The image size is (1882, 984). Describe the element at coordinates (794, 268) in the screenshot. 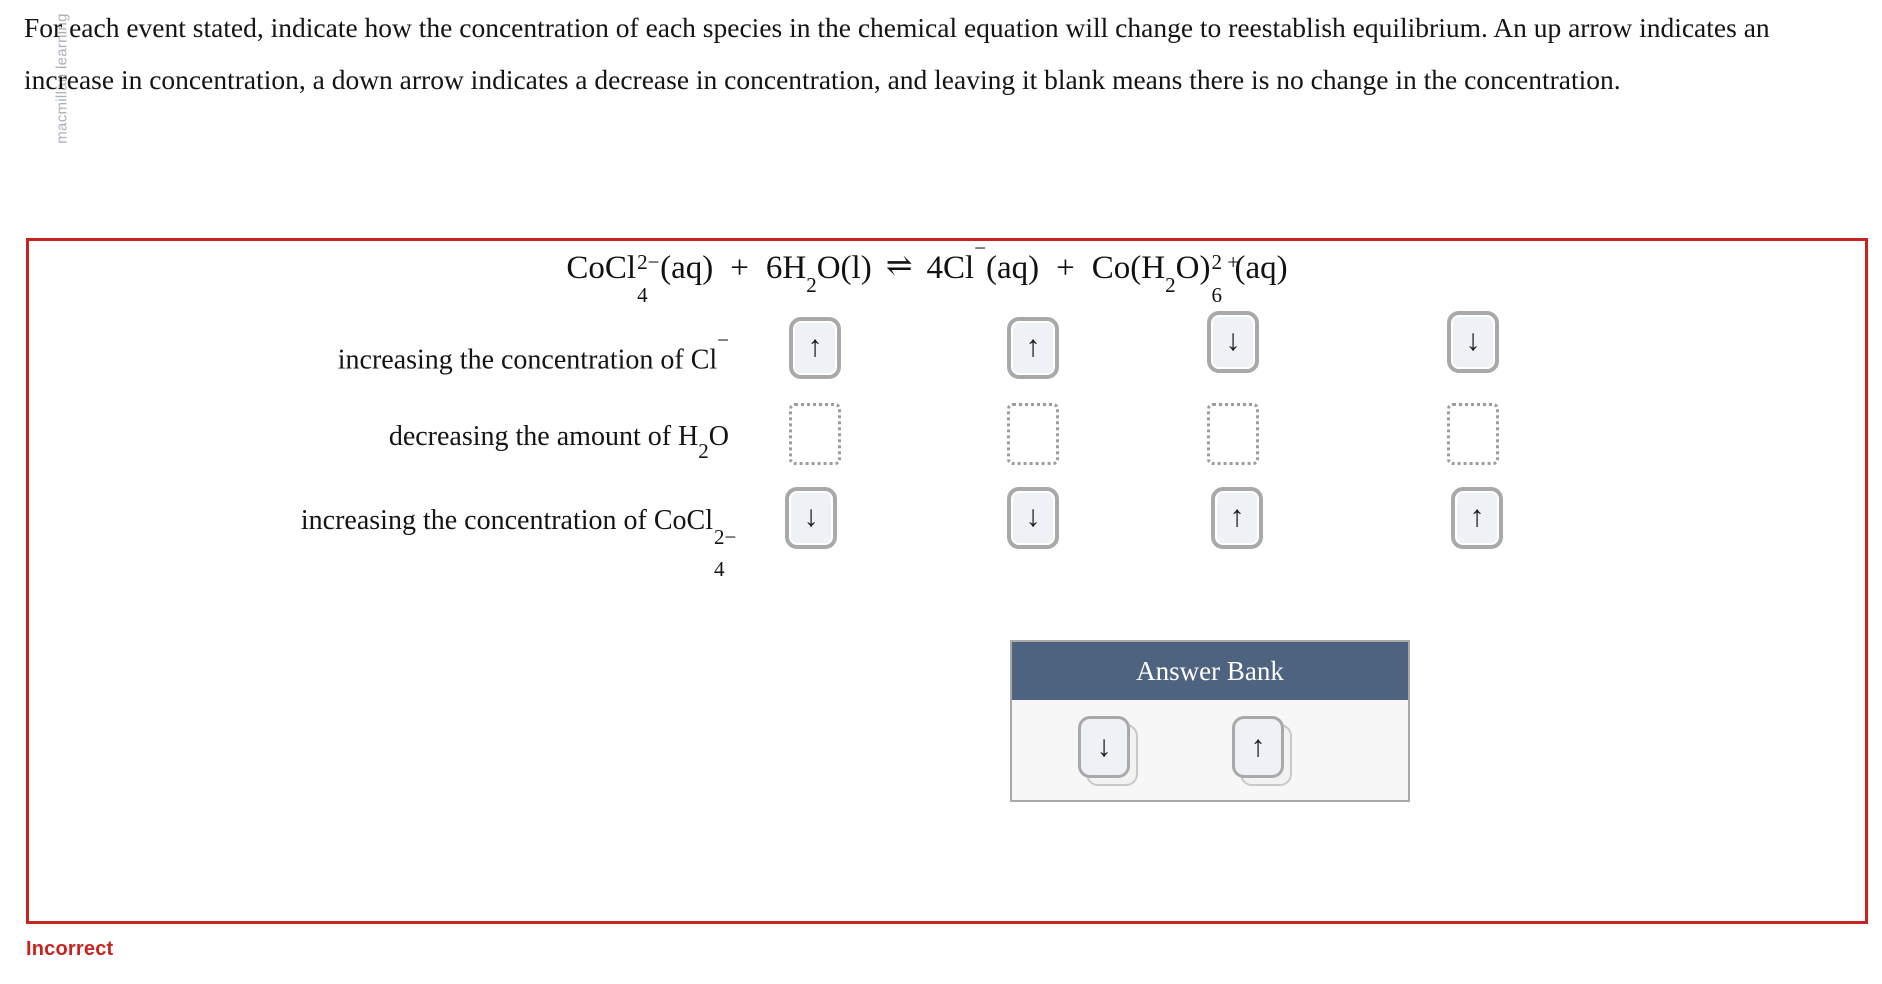

I see `reactant2-element-h: H` at that location.